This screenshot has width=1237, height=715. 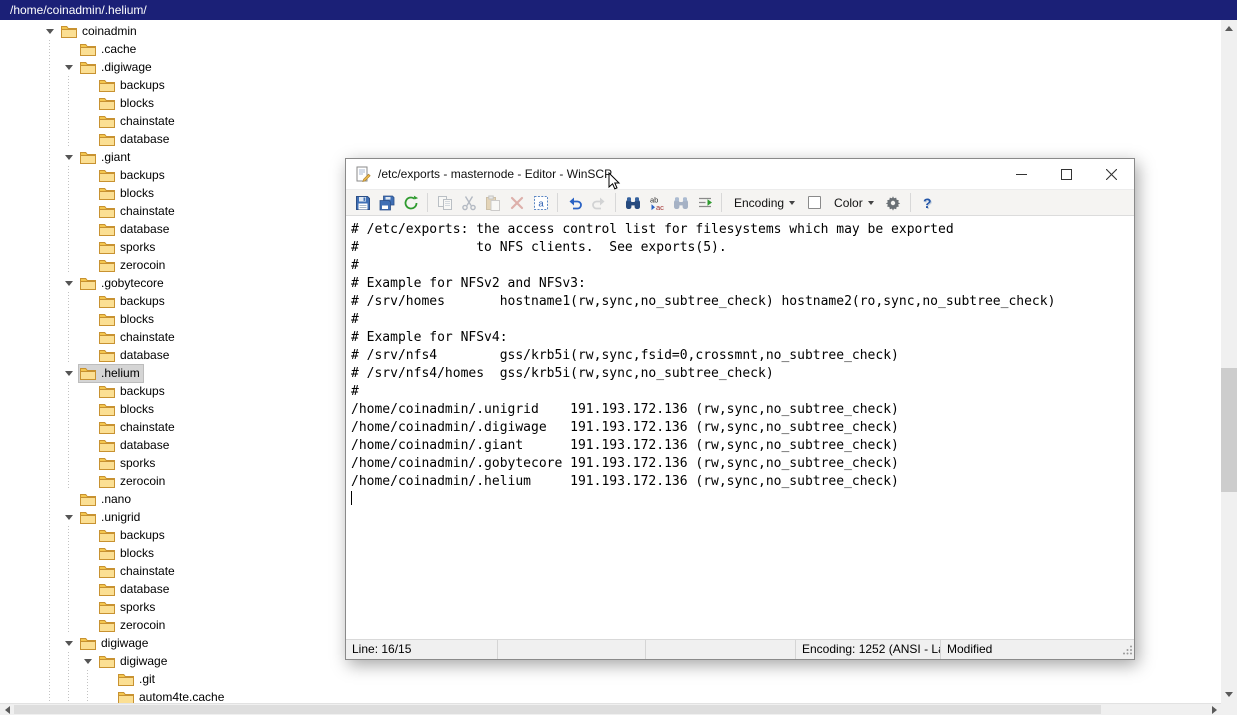 I want to click on undo-button, so click(x=574, y=202).